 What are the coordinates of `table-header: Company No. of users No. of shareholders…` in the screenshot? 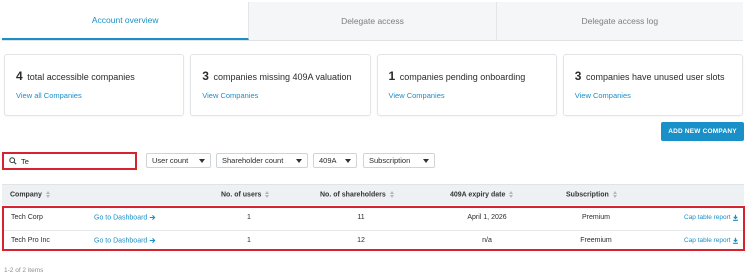 It's located at (373, 194).